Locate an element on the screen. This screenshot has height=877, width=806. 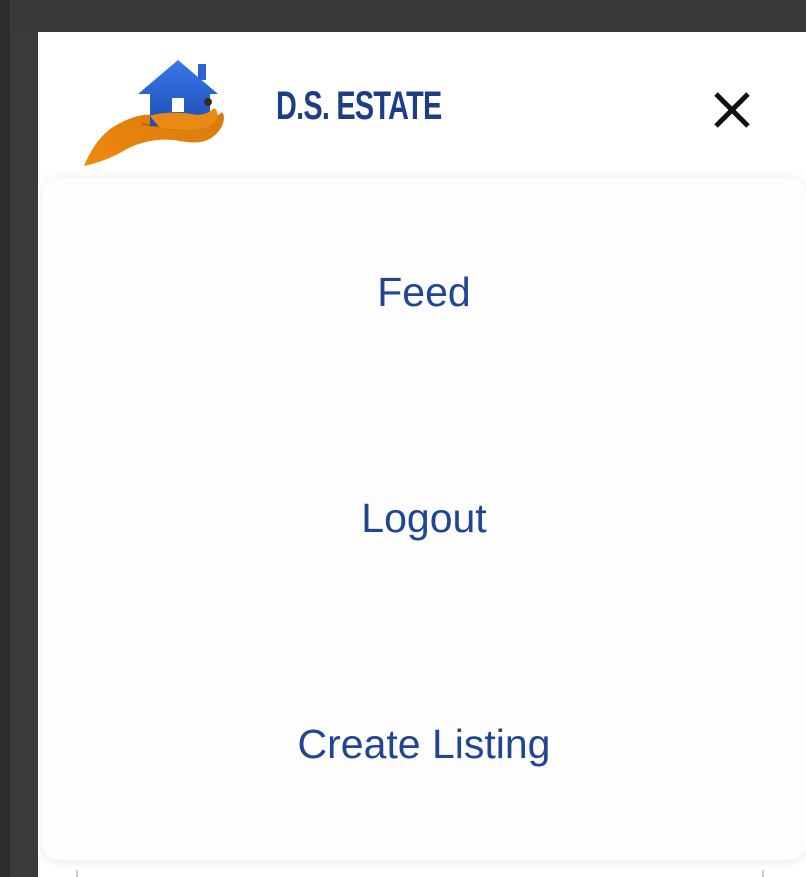
close-button is located at coordinates (732, 110).